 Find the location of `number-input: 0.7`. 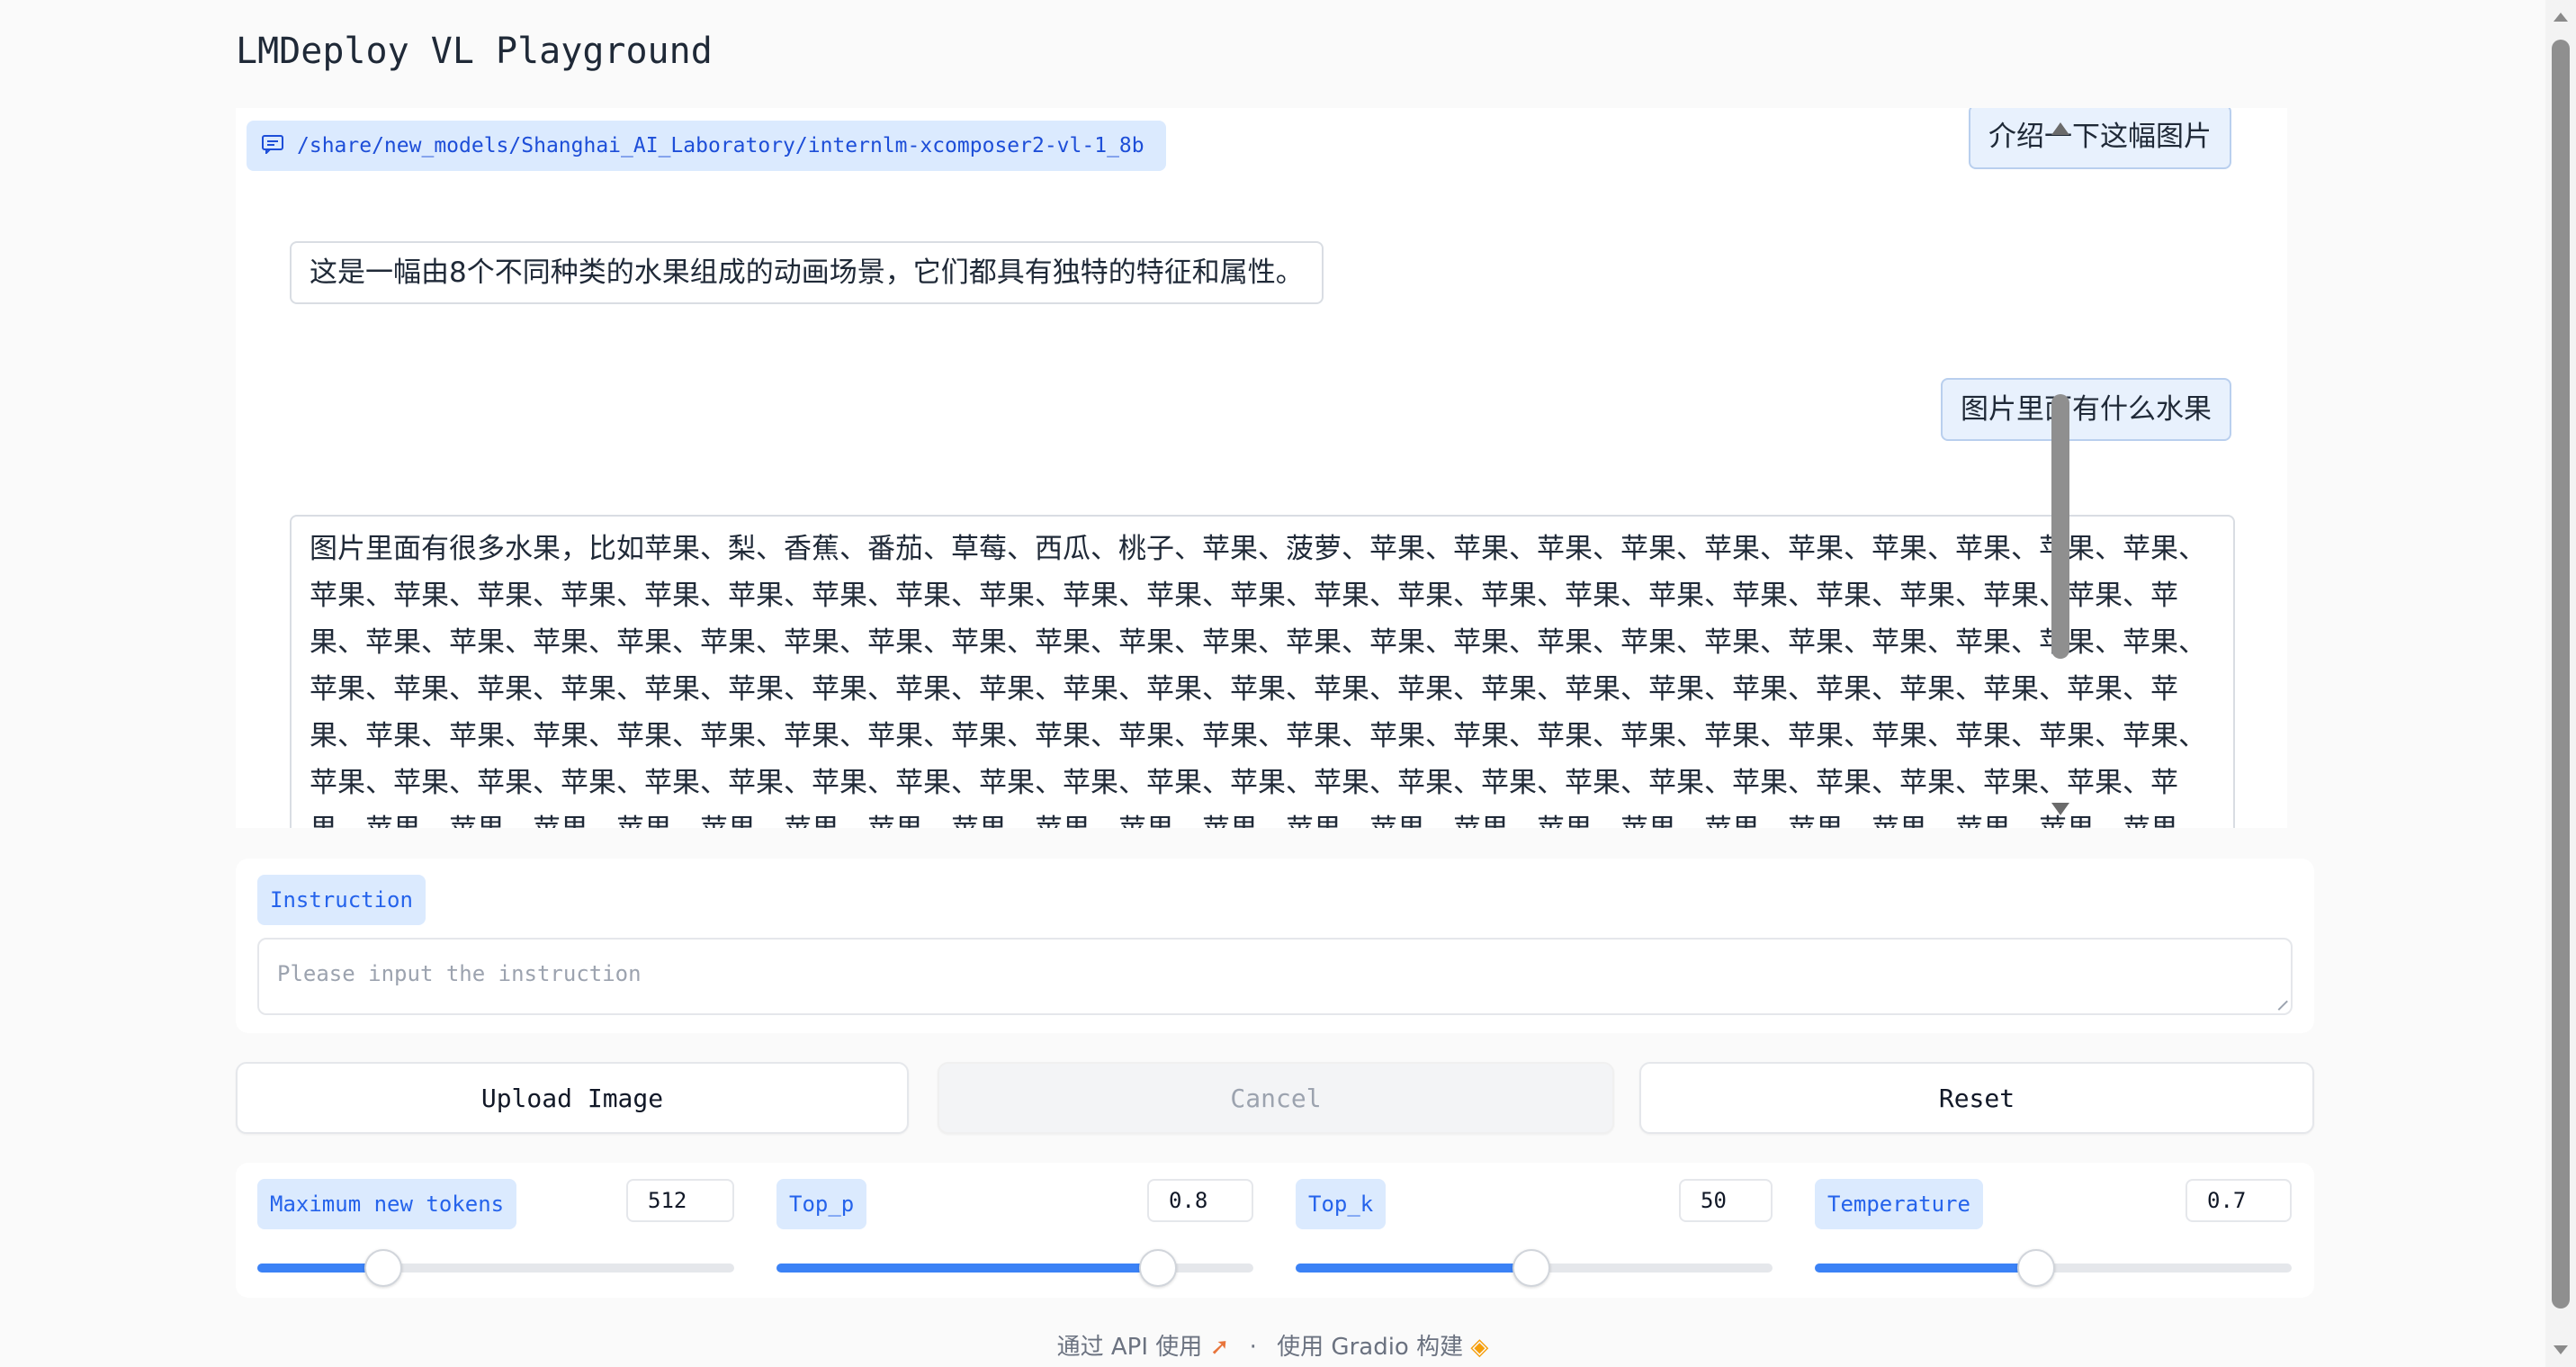

number-input: 0.7 is located at coordinates (2239, 1200).